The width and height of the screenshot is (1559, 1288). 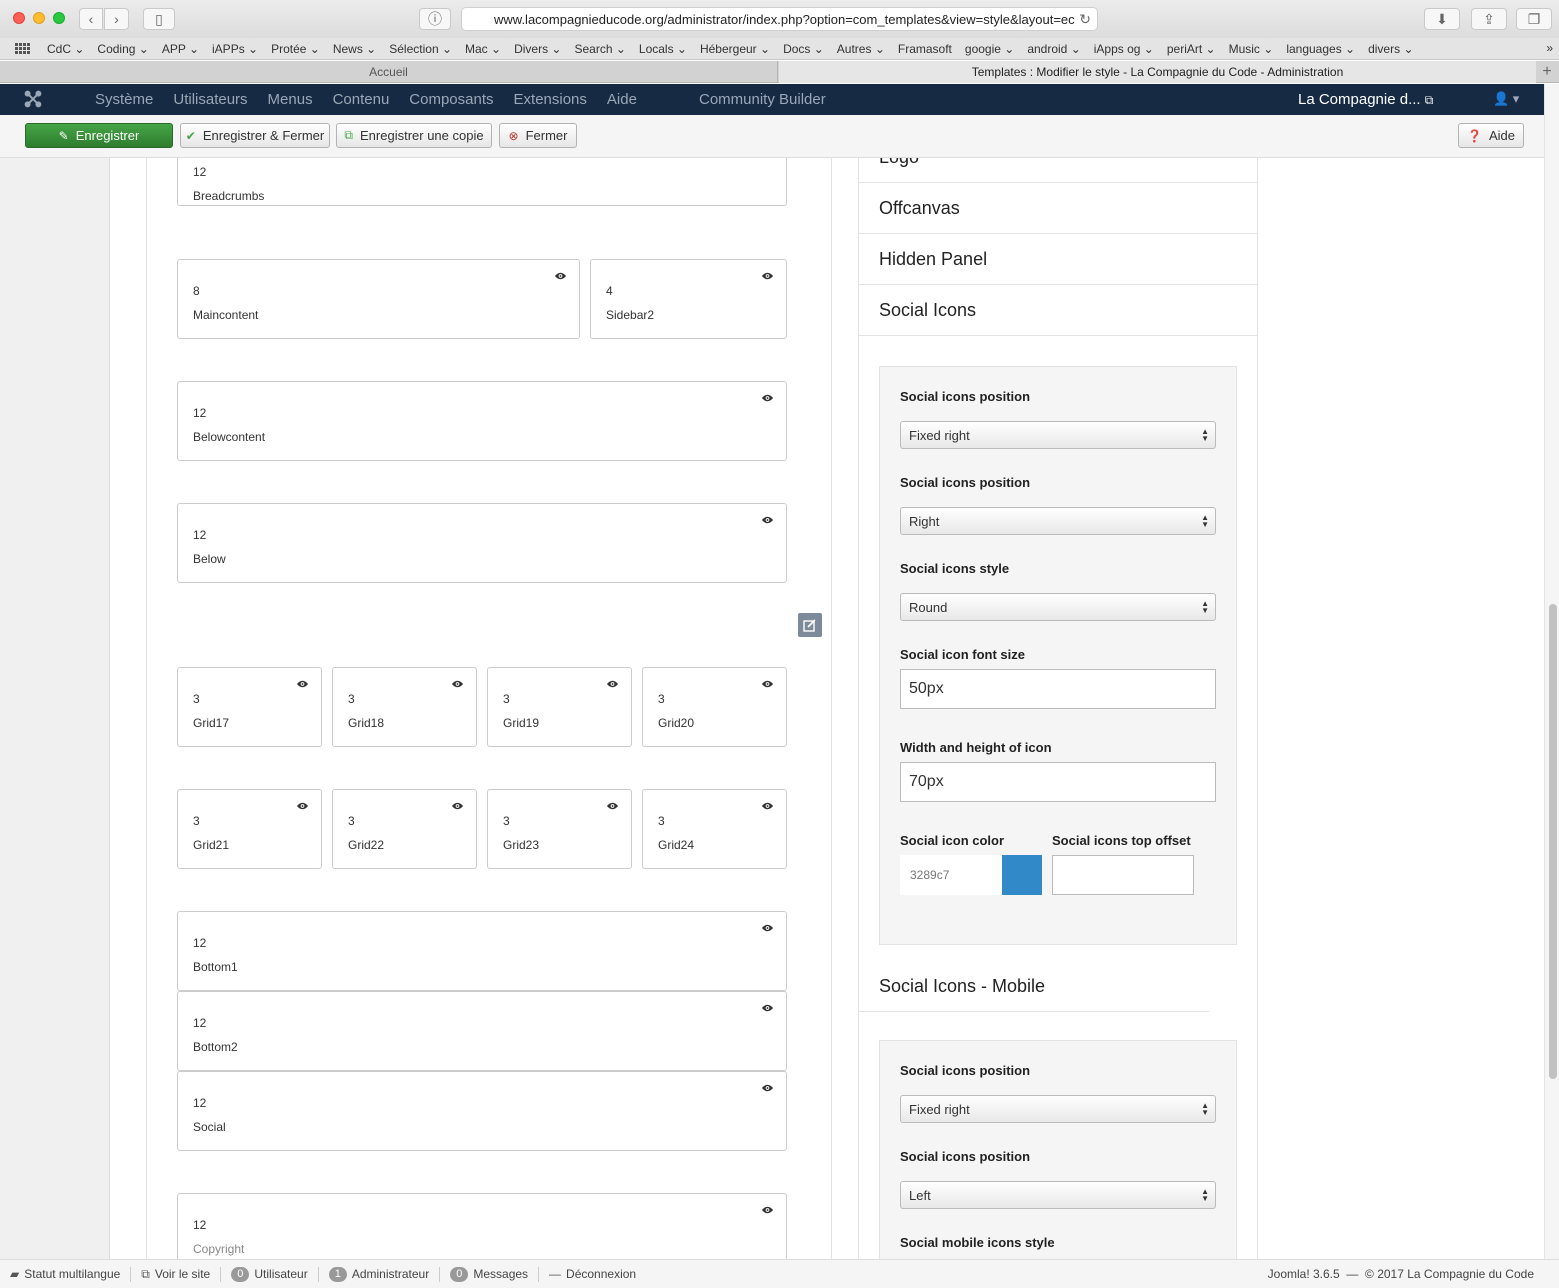 What do you see at coordinates (1058, 521) in the screenshot?
I see `social-side-select: Right ▲ ▼` at bounding box center [1058, 521].